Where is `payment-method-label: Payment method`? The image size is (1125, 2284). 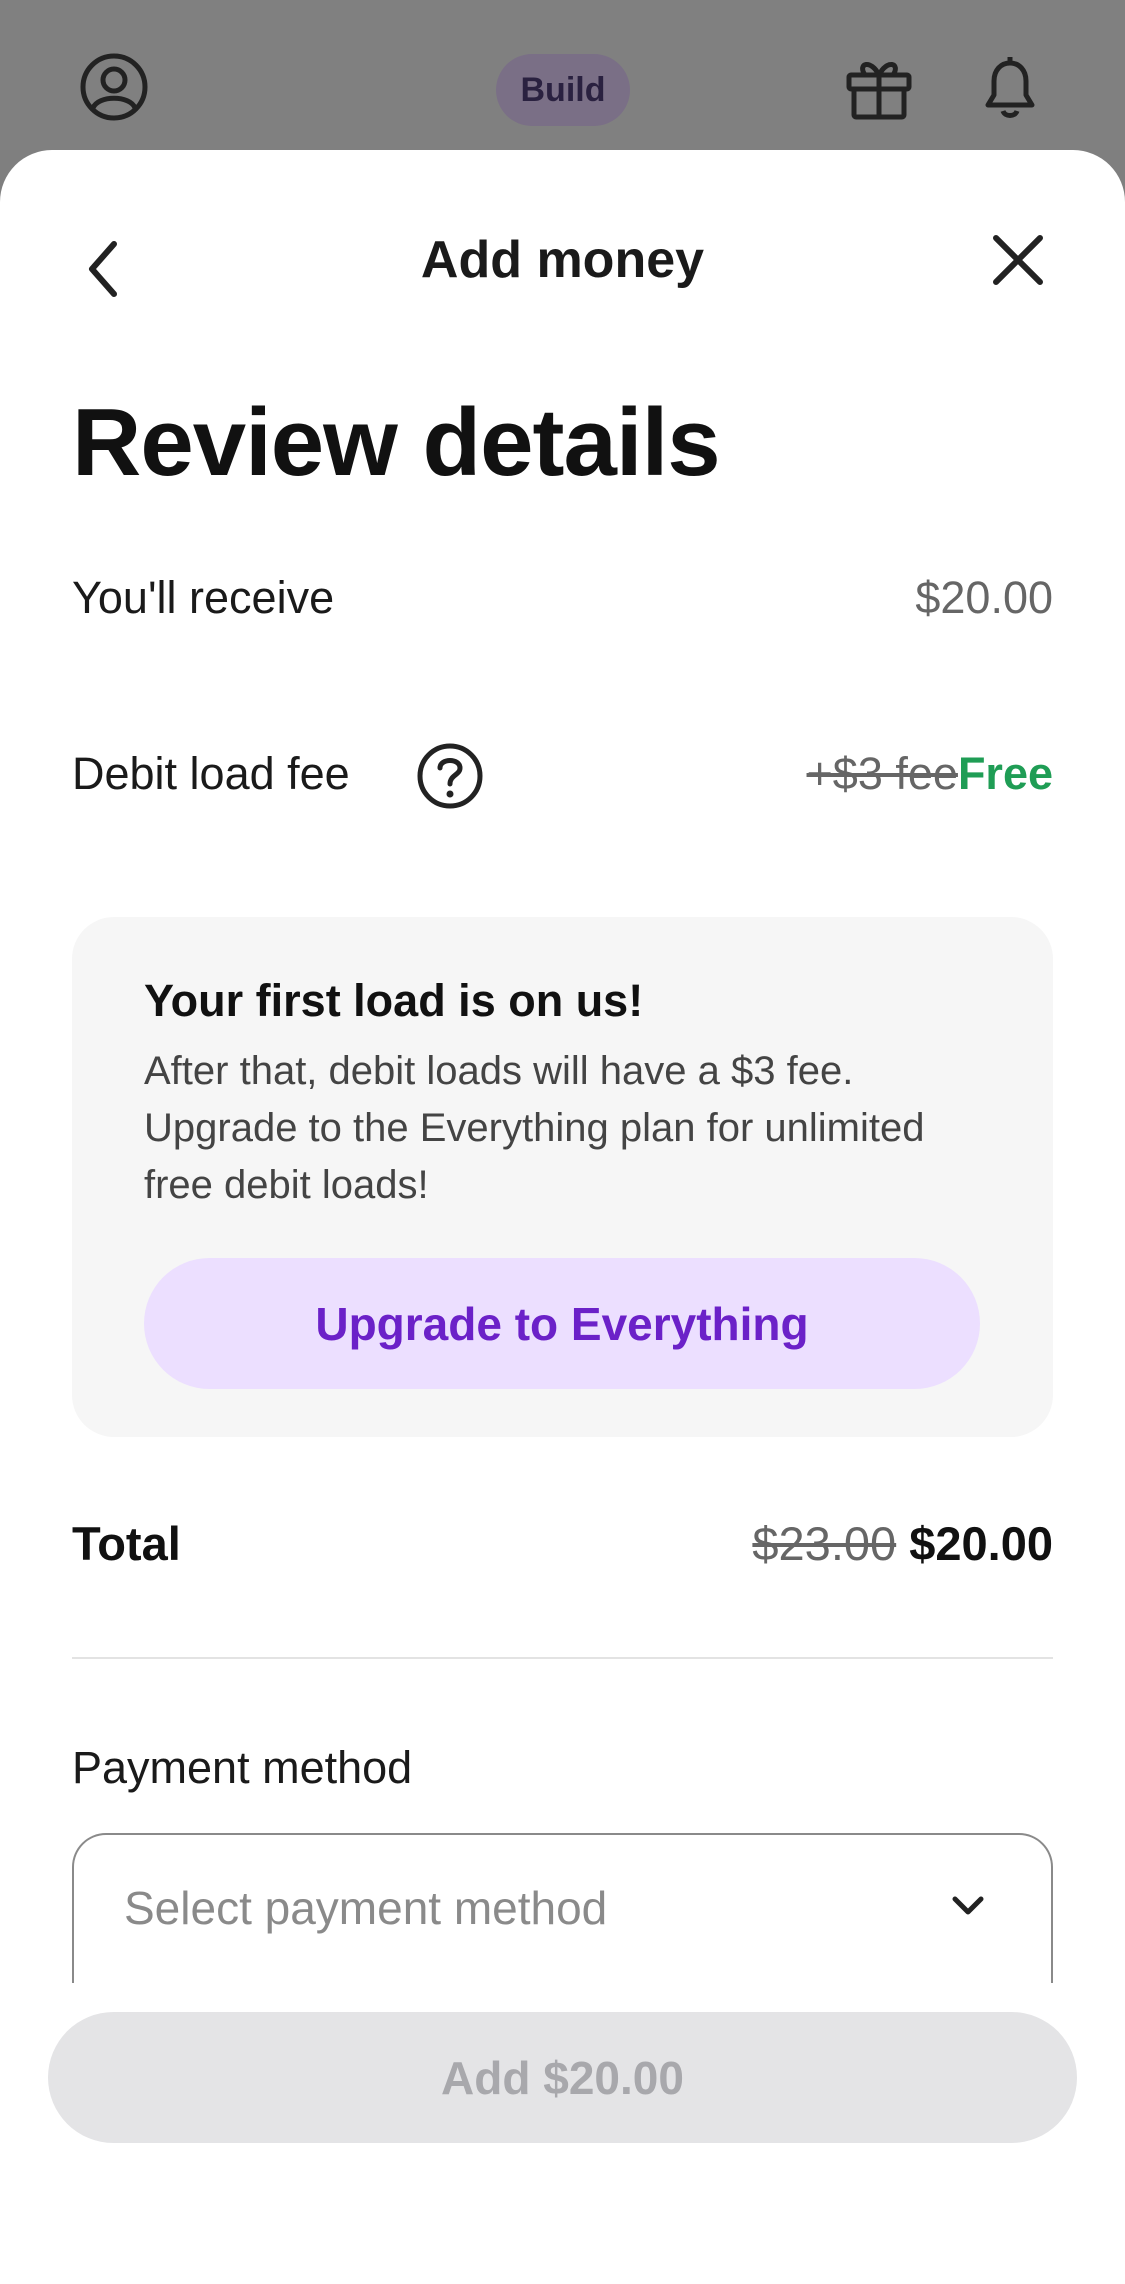 payment-method-label: Payment method is located at coordinates (242, 1767).